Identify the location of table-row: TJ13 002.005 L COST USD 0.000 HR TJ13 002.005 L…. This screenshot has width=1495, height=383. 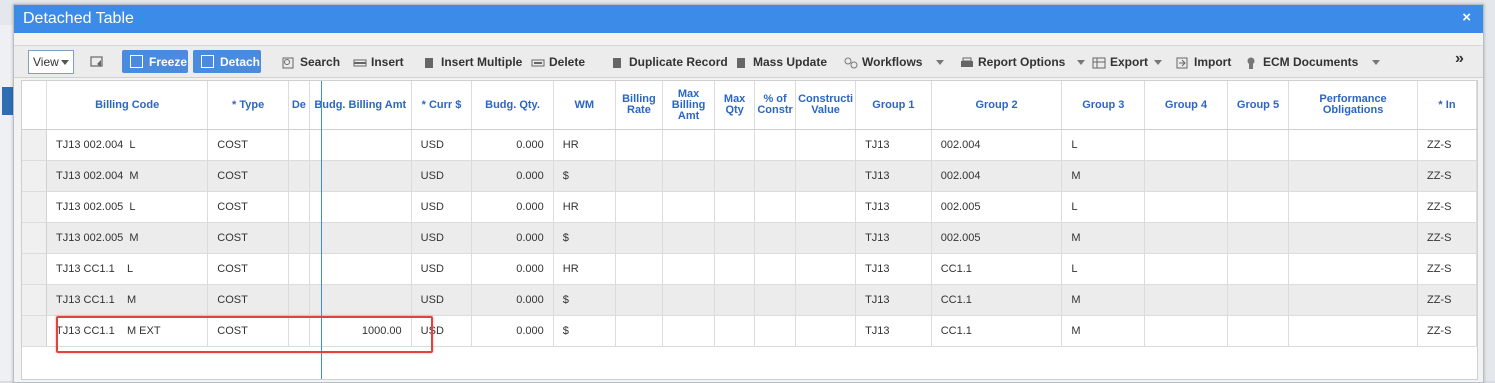
(749, 207).